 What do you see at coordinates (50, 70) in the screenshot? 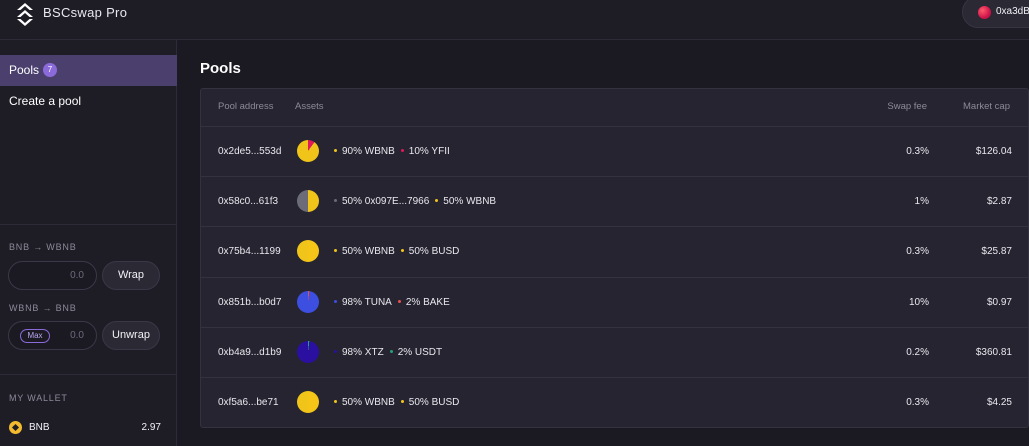
I see `pools-count-badge: 7` at bounding box center [50, 70].